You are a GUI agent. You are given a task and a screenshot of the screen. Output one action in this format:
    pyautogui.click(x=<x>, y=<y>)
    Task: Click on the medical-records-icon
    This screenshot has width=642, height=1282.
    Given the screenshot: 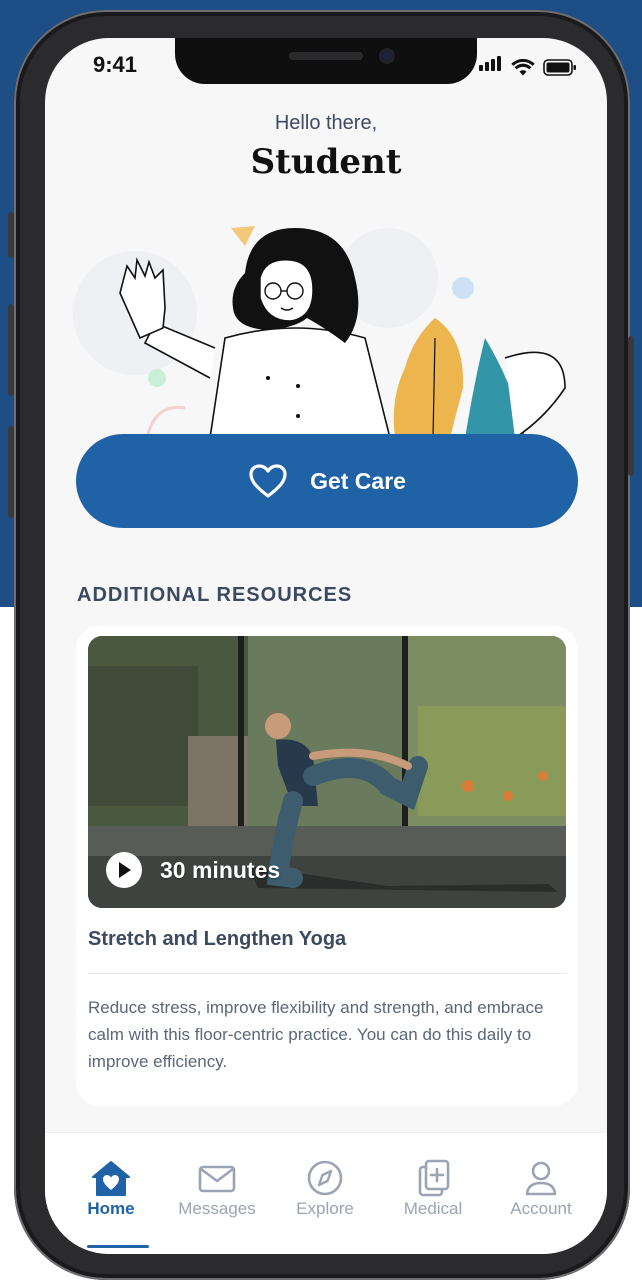 What is the action you would take?
    pyautogui.click(x=434, y=1178)
    